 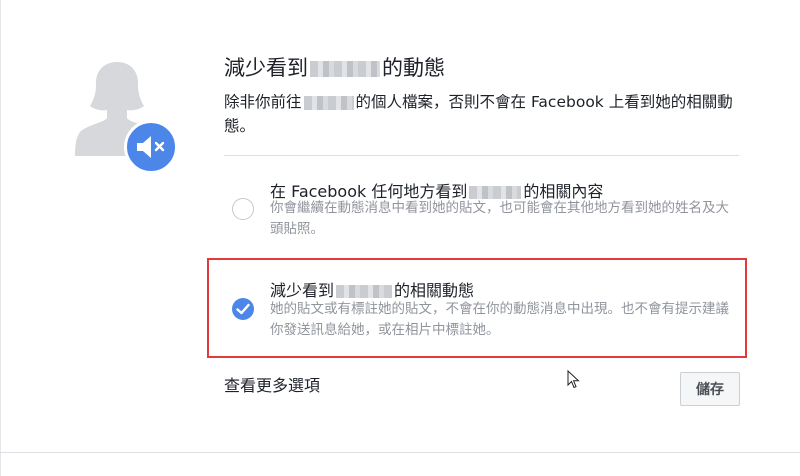 I want to click on speaker-mute-icon, so click(x=151, y=147).